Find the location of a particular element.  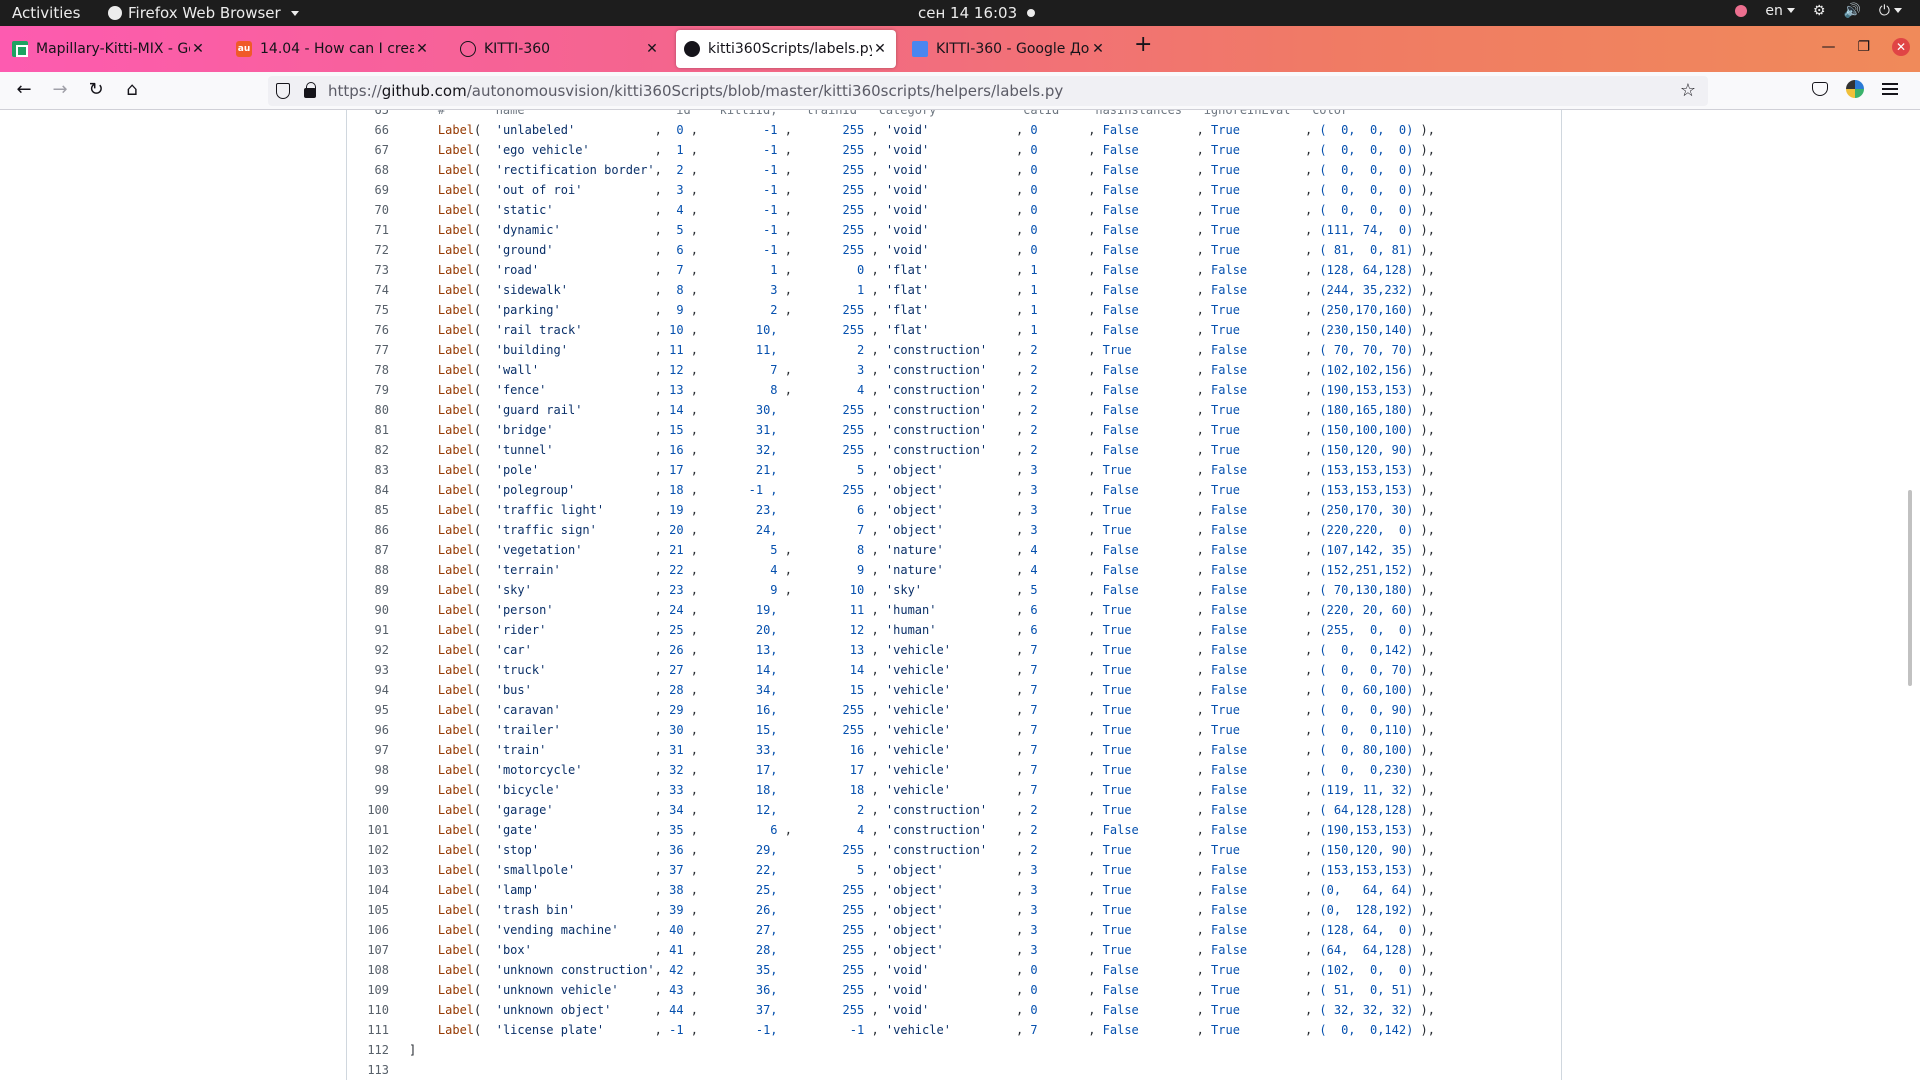

kitti-id: 7 is located at coordinates (741, 370).